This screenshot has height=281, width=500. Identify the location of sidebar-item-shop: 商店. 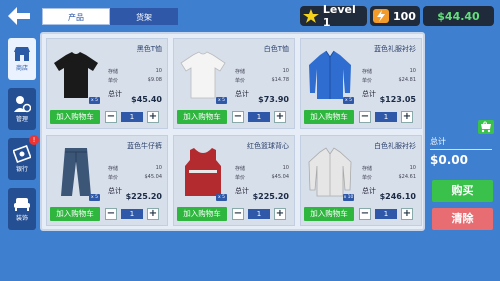
(22, 59).